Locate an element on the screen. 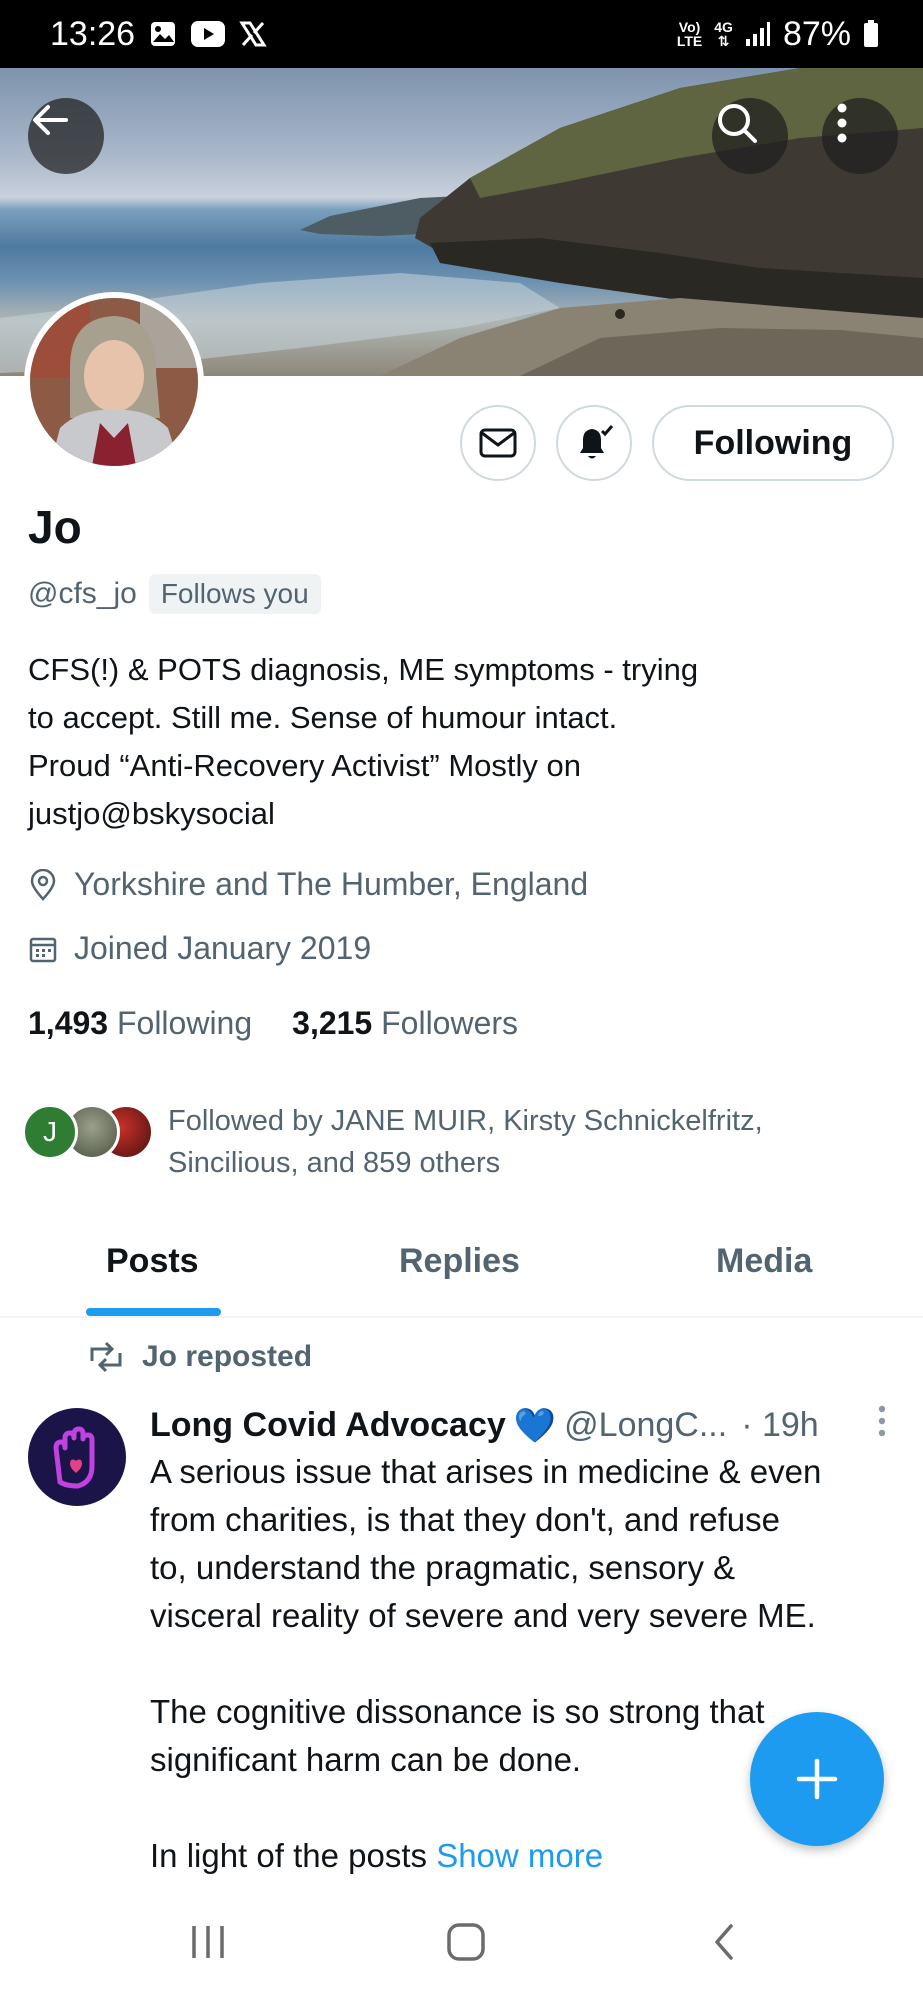 This screenshot has height=2000, width=923. battery-icon is located at coordinates (871, 34).